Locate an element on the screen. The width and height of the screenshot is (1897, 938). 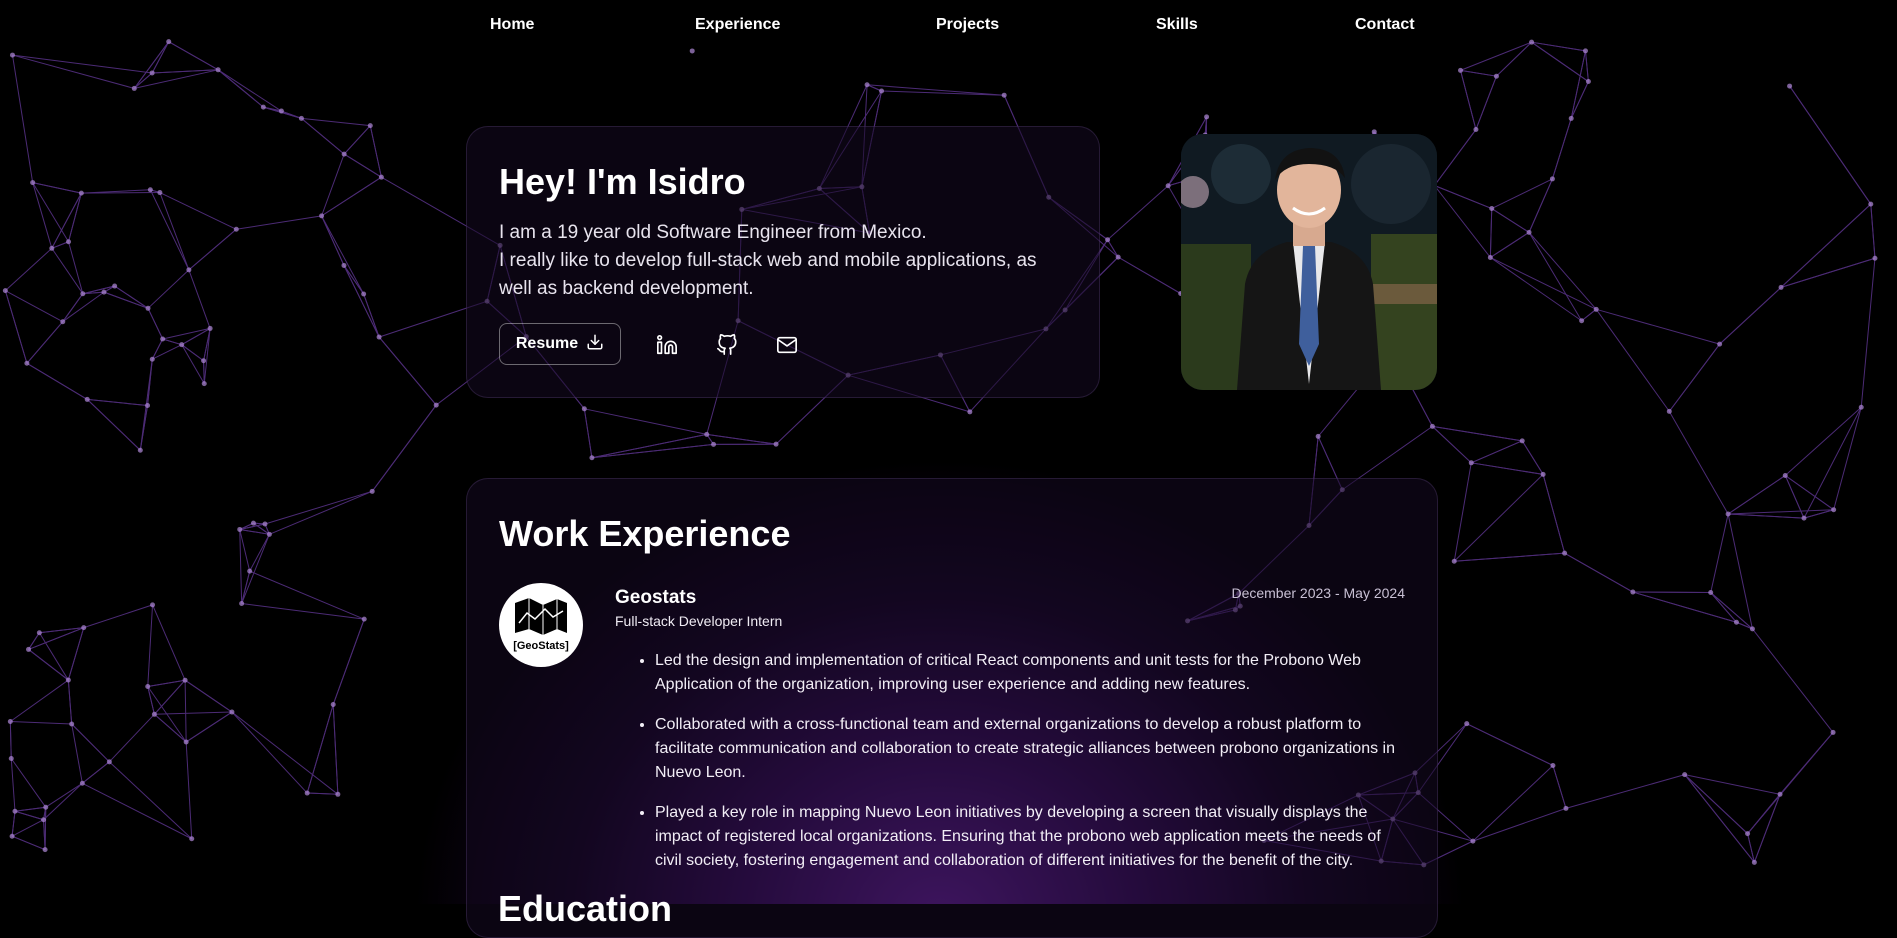
nav-projects: Projects is located at coordinates (967, 25).